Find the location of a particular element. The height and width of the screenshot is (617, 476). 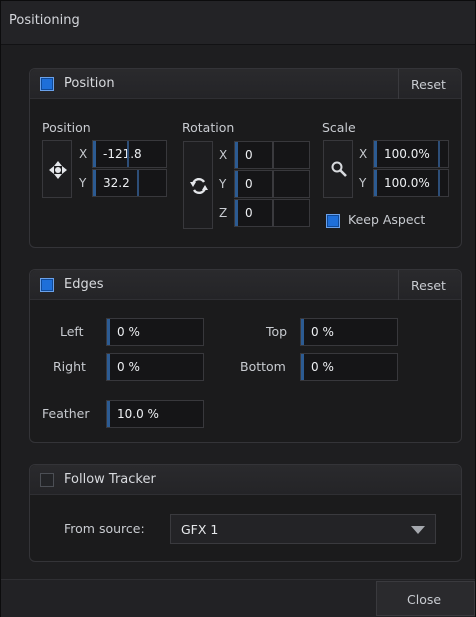

tracker-panel-title: Follow Tracker is located at coordinates (110, 479).